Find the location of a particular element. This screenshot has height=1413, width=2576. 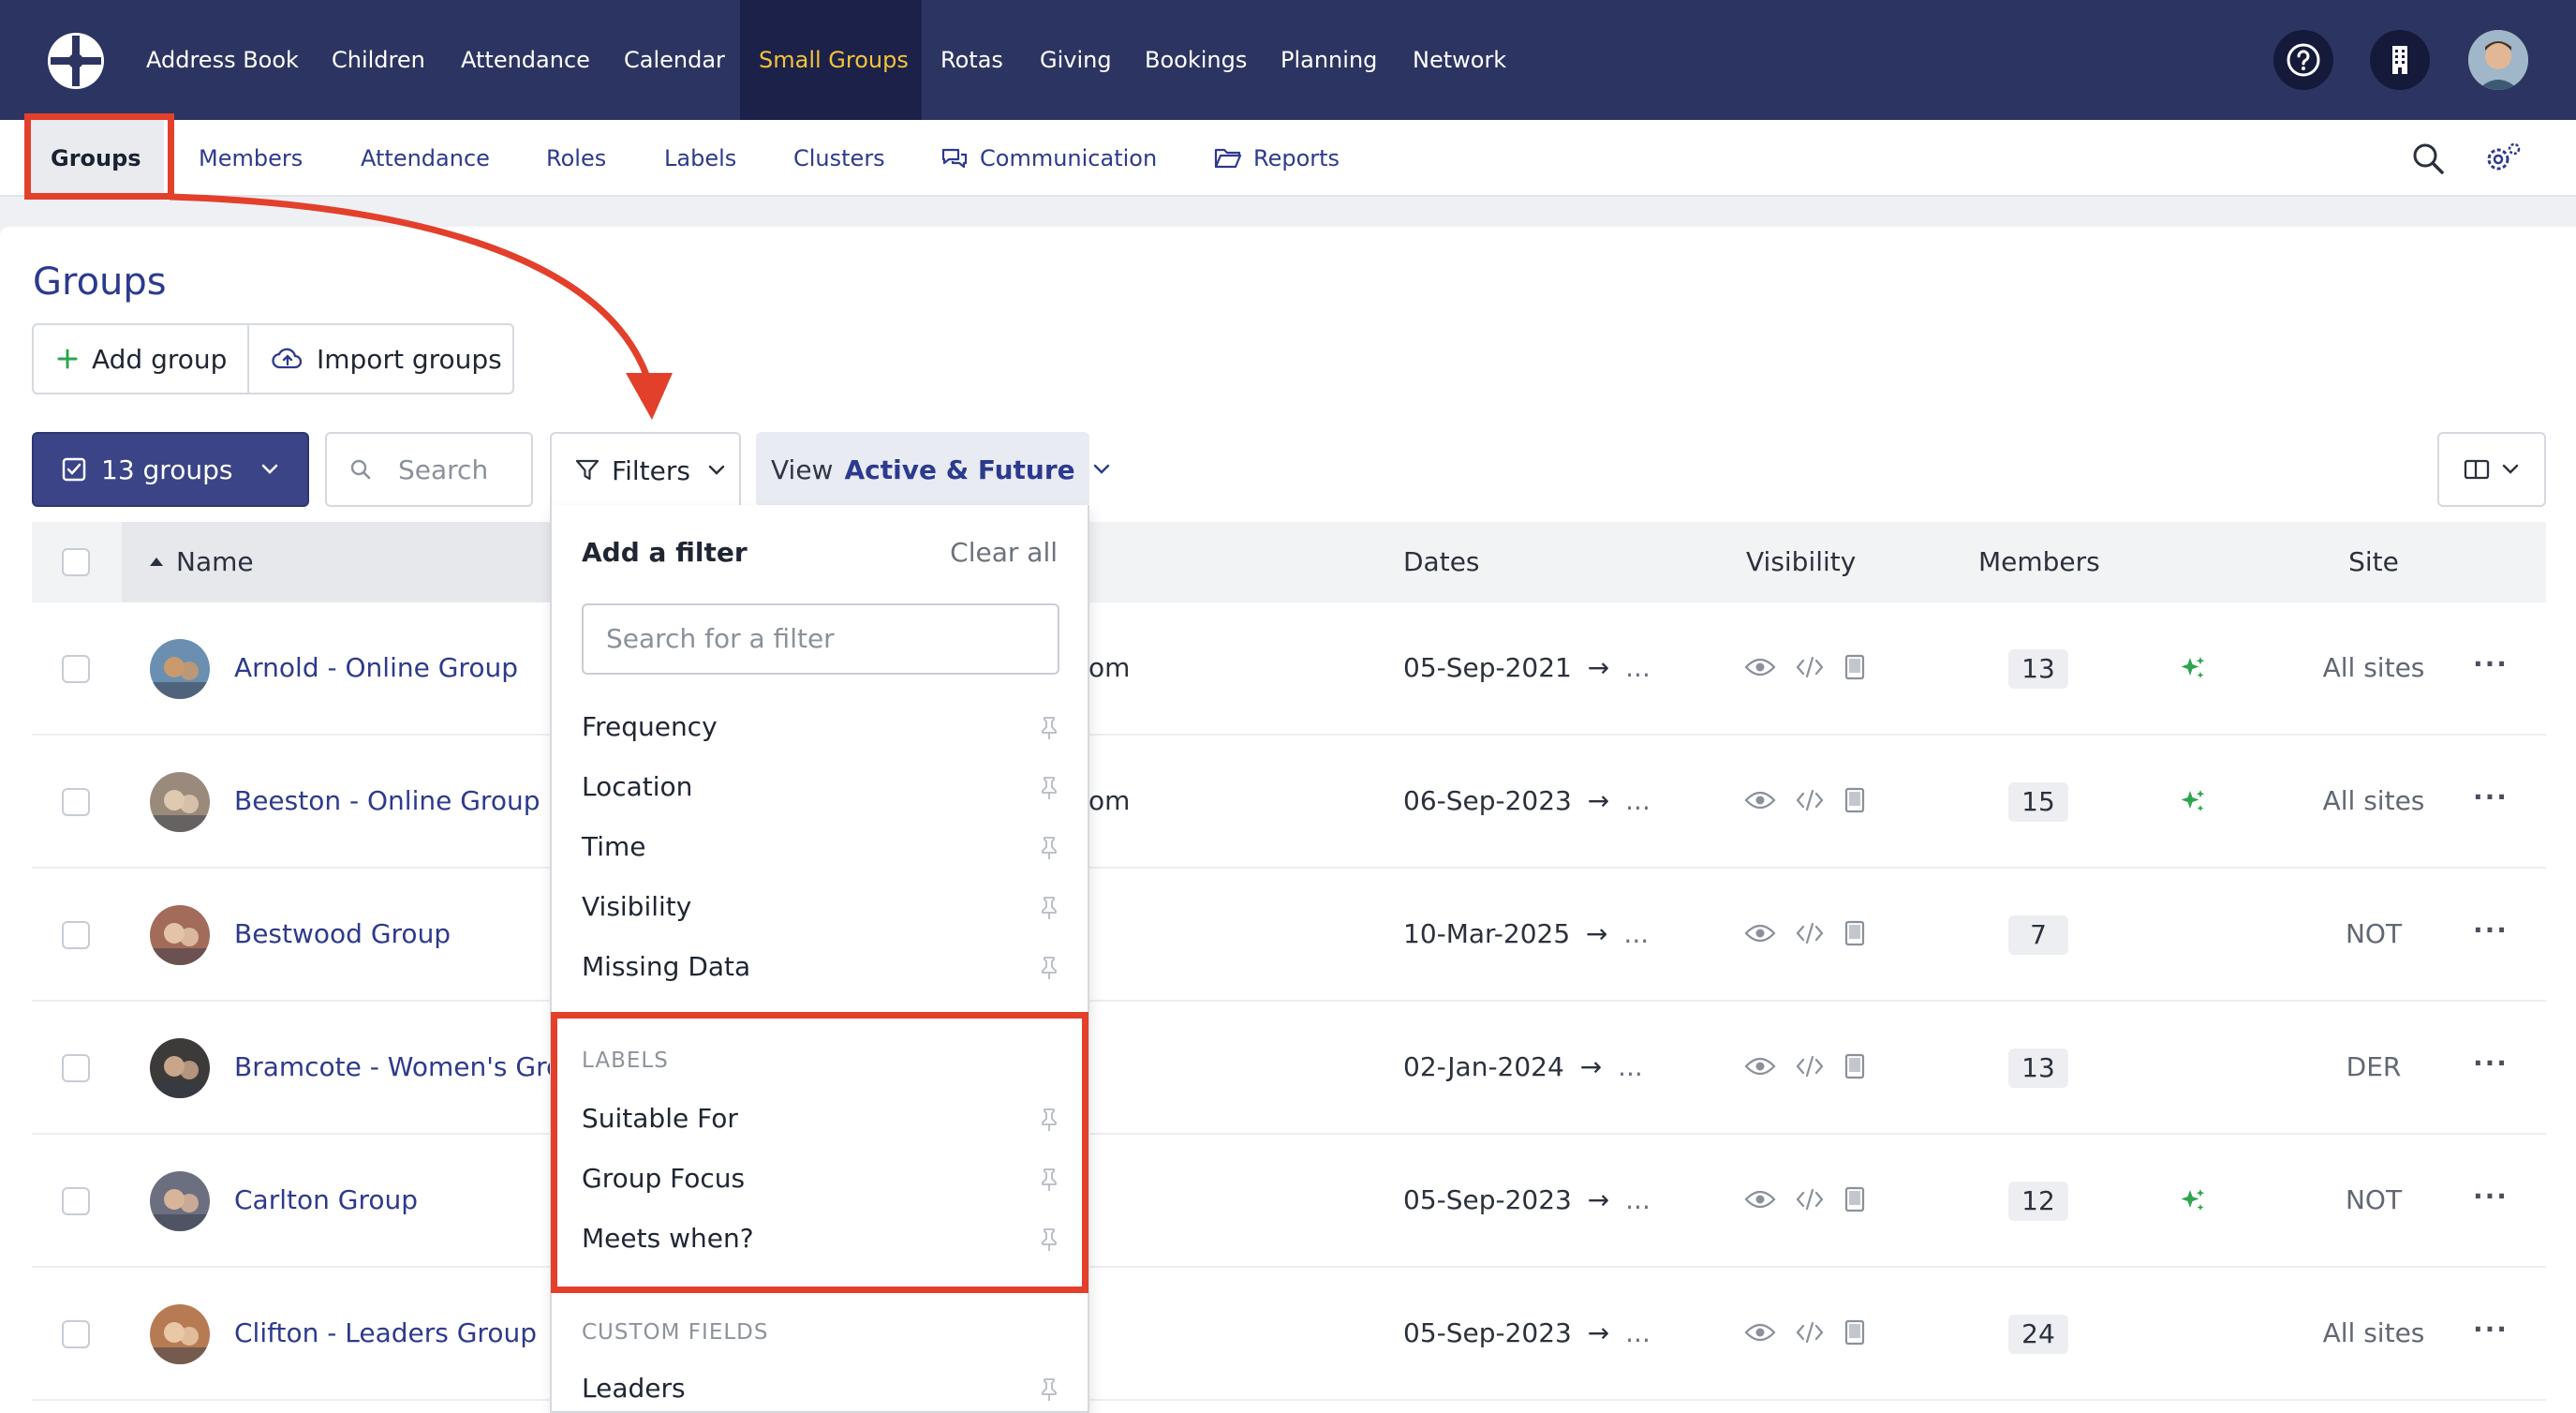

subnav-roles: Roles is located at coordinates (576, 158).